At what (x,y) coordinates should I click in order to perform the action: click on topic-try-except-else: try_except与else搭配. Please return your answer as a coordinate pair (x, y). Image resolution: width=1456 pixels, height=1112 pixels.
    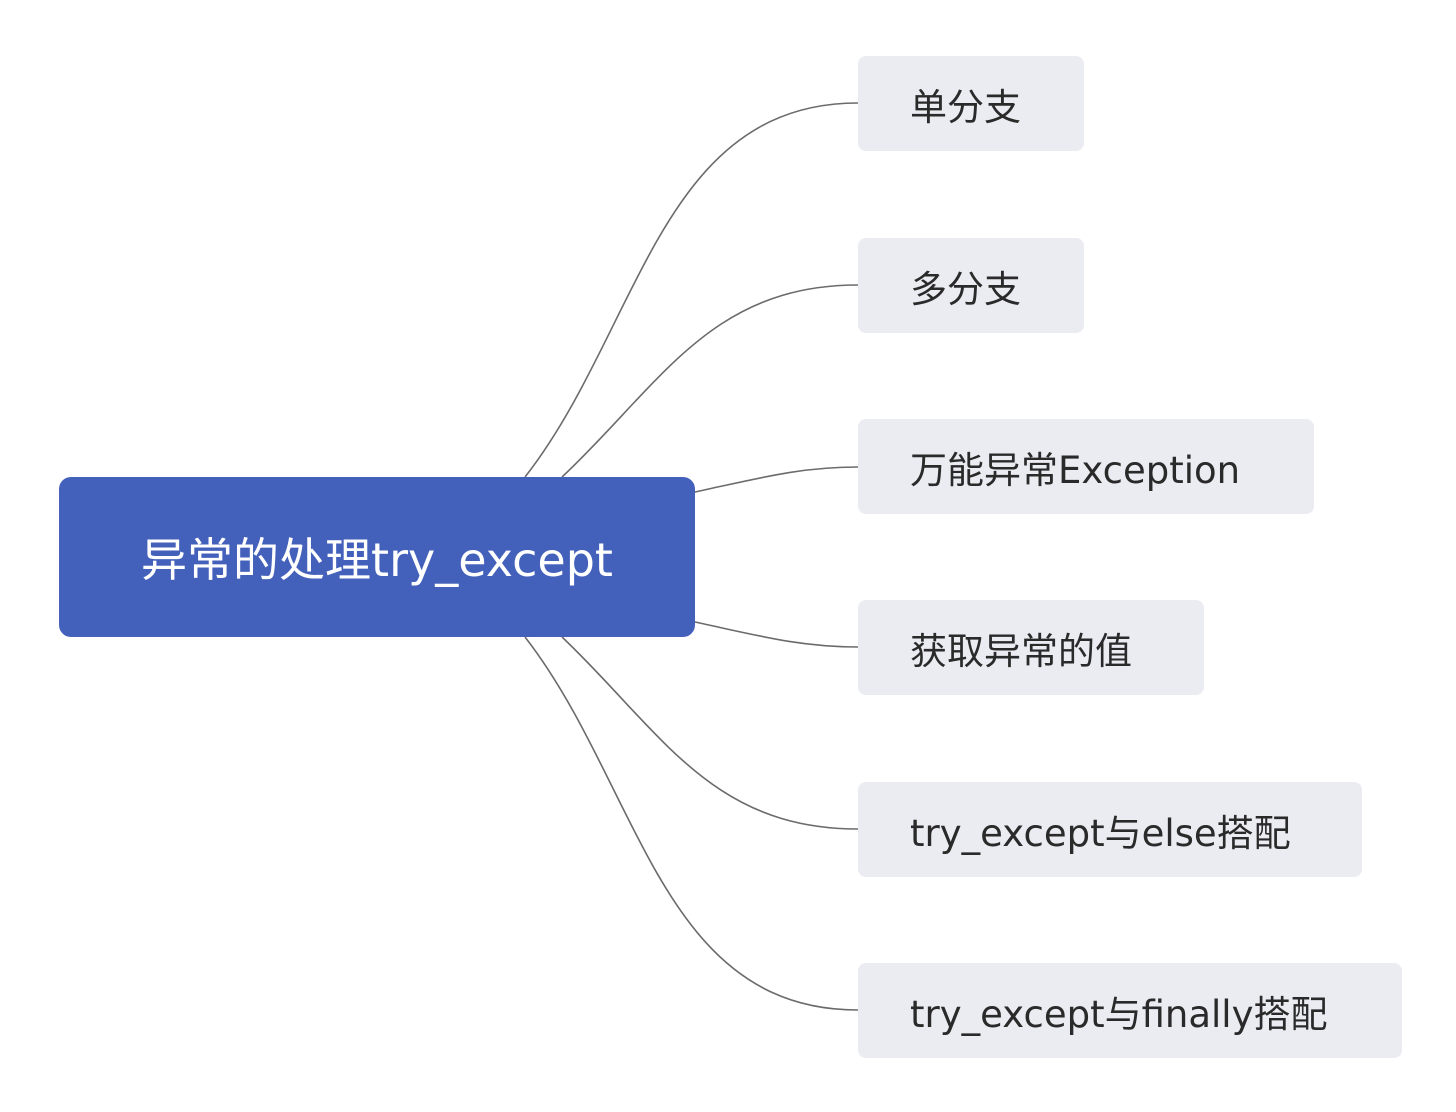
    Looking at the image, I should click on (1110, 829).